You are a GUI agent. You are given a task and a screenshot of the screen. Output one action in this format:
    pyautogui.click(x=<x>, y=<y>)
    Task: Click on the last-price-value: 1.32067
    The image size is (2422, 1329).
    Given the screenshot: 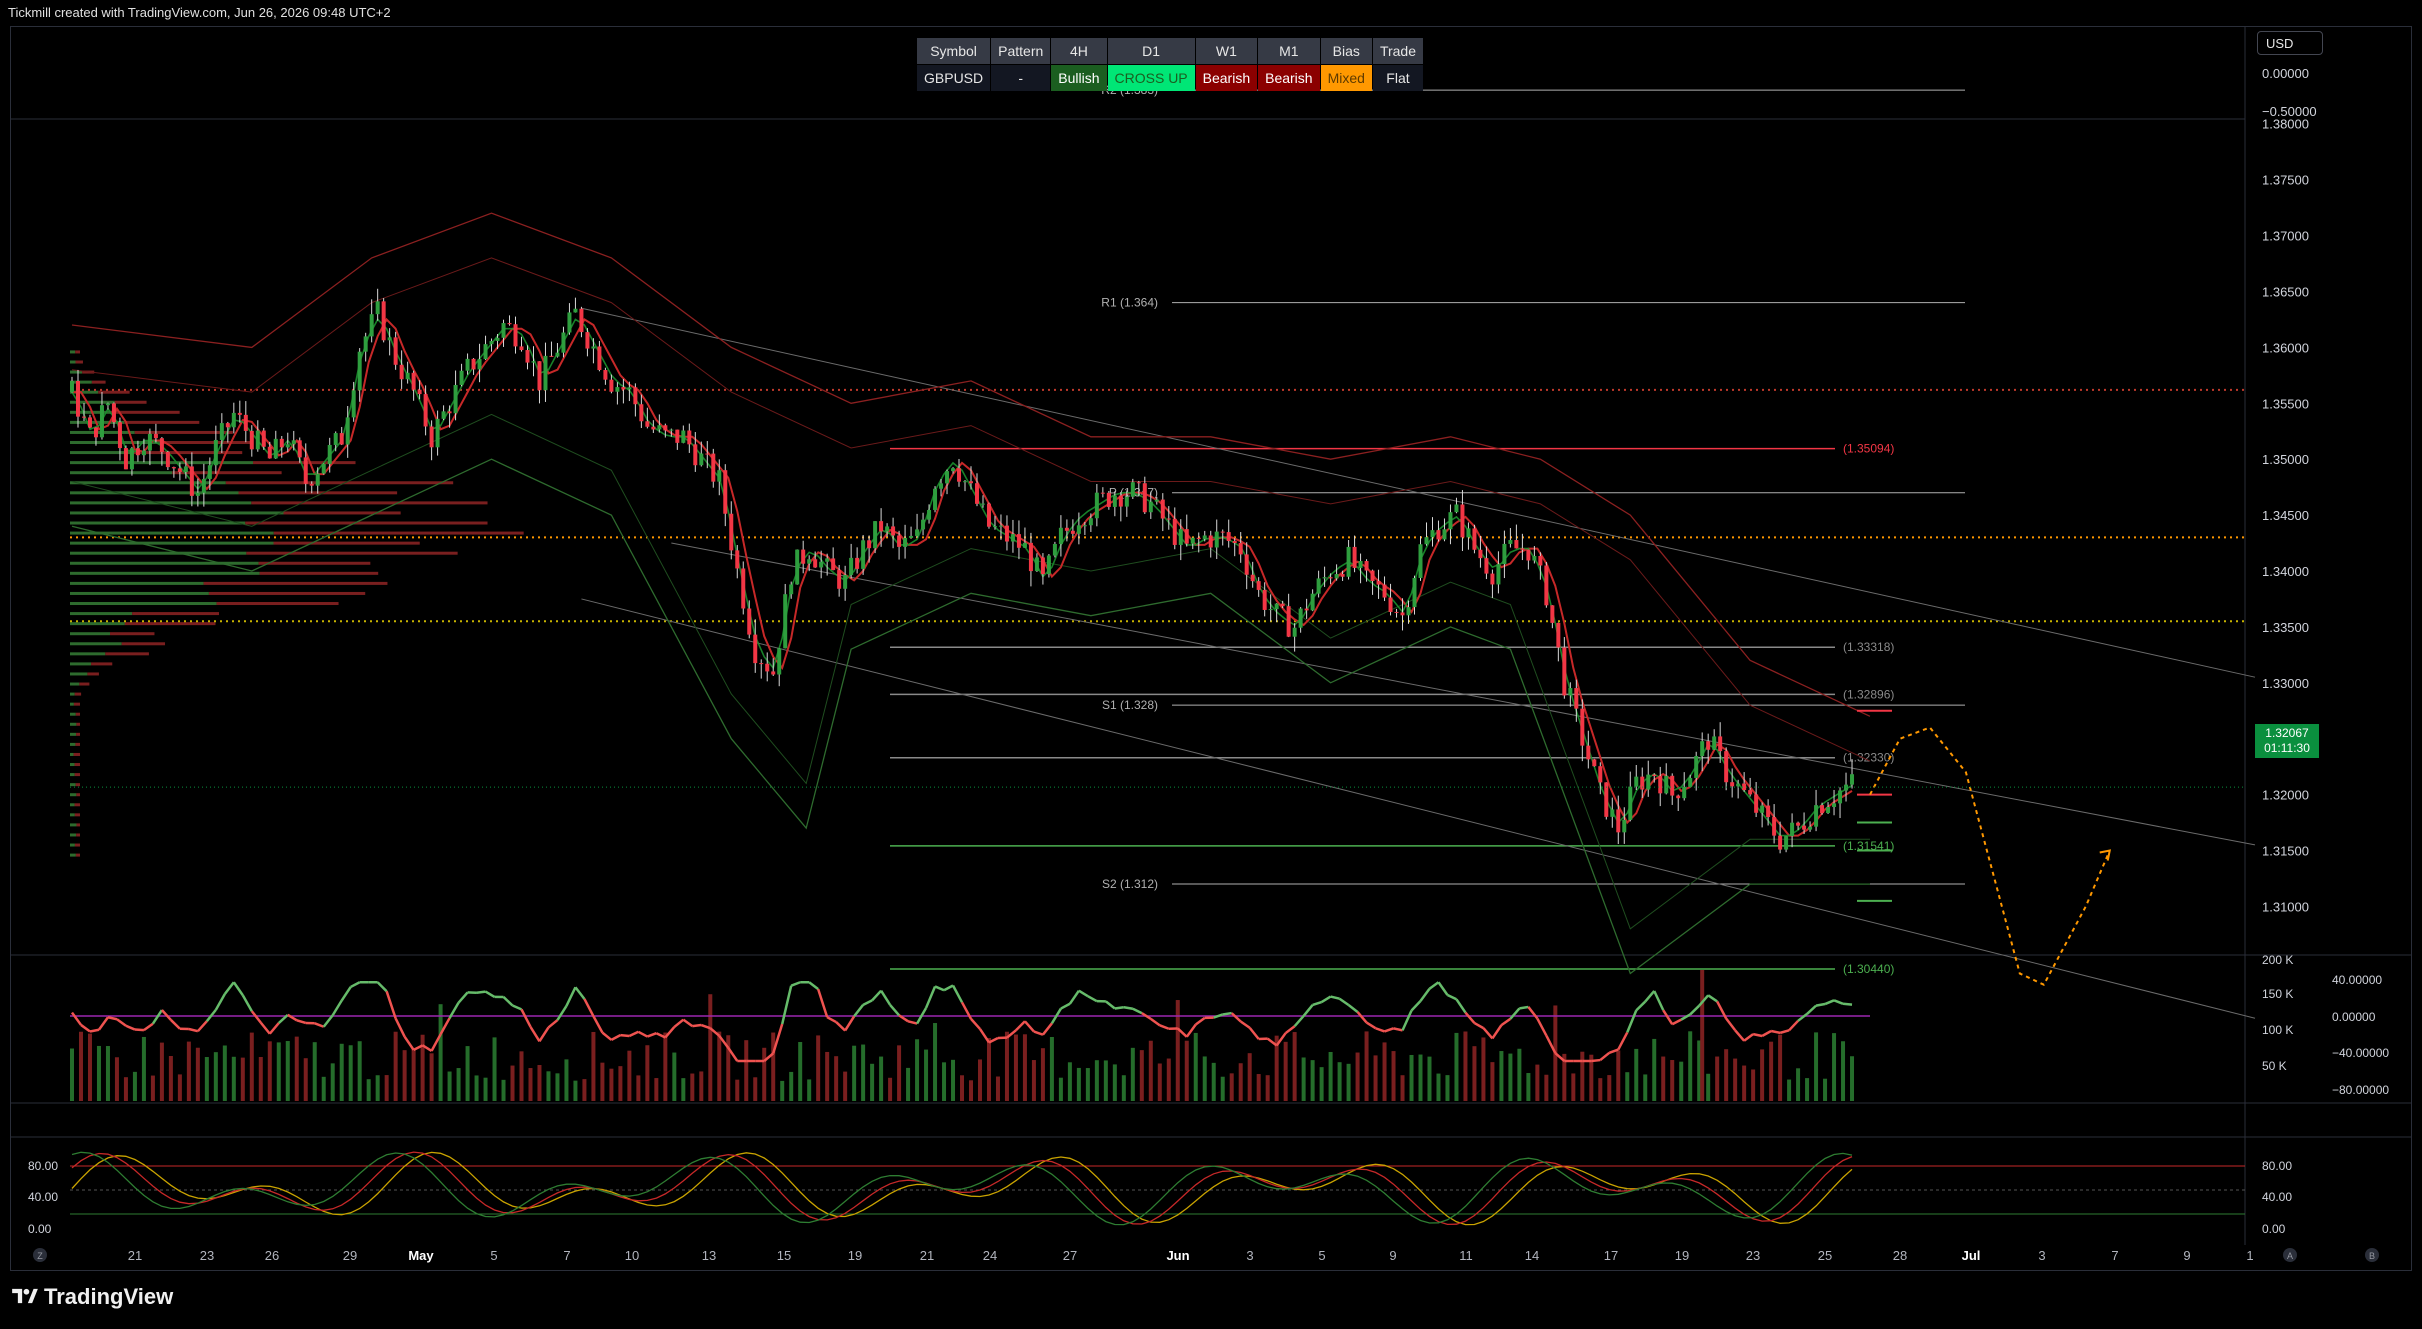 What is the action you would take?
    pyautogui.click(x=2287, y=733)
    